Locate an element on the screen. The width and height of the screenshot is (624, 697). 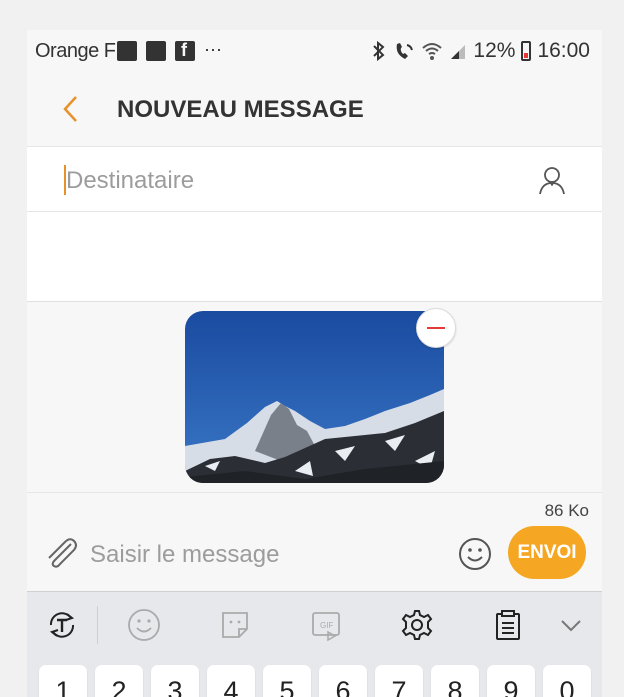
svg-text: GIF is located at coordinates (326, 625).